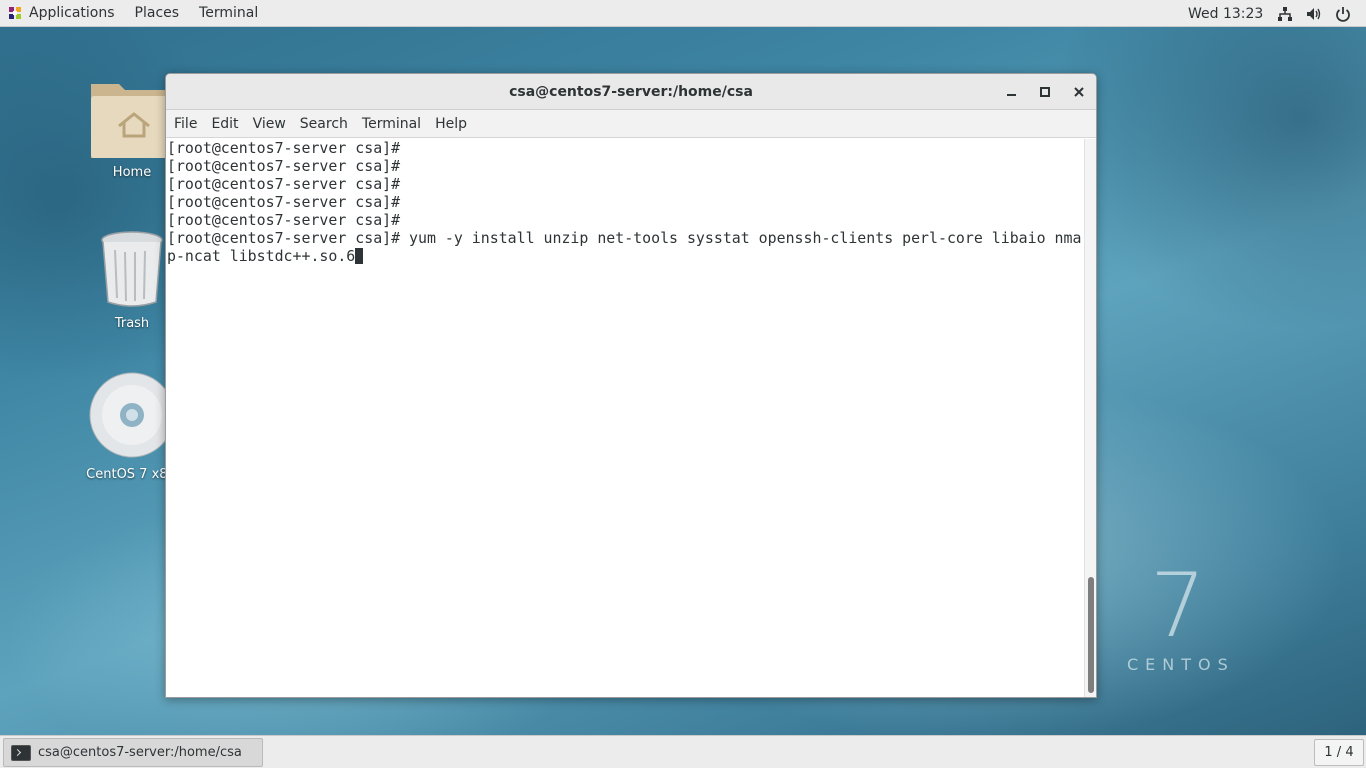 The height and width of the screenshot is (768, 1366). What do you see at coordinates (683, 751) in the screenshot?
I see `bottom-panel: csa@centos7-server:/home/csa 1 / 4` at bounding box center [683, 751].